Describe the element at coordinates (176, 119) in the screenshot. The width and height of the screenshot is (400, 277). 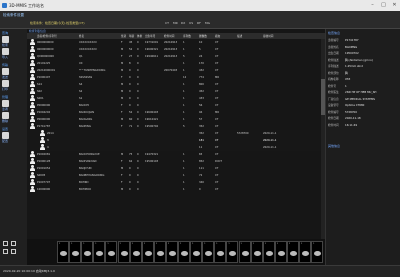
I see `table-row: P0000000 BAOGANG M 60 0 19610421 1 57 CT` at that location.